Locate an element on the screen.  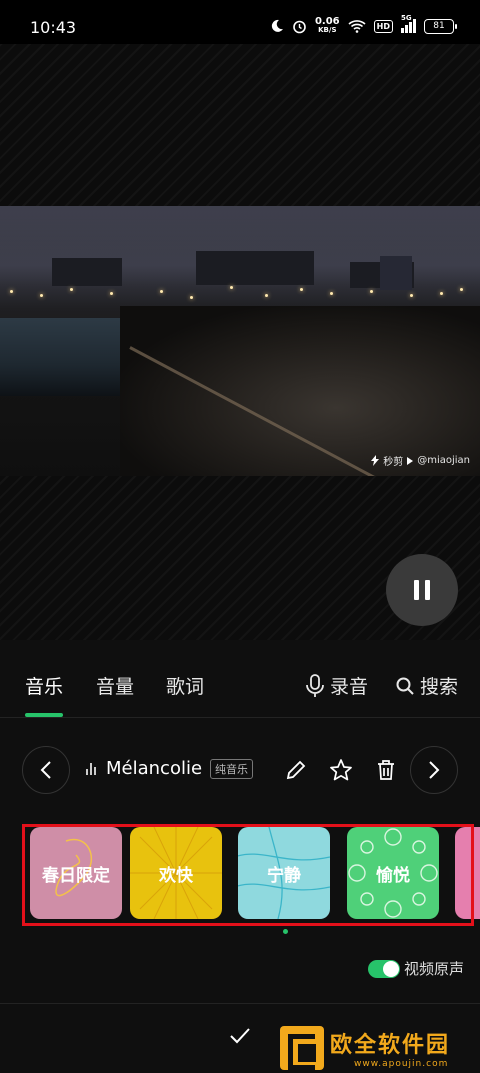
alarm-icon is located at coordinates (299, 26).